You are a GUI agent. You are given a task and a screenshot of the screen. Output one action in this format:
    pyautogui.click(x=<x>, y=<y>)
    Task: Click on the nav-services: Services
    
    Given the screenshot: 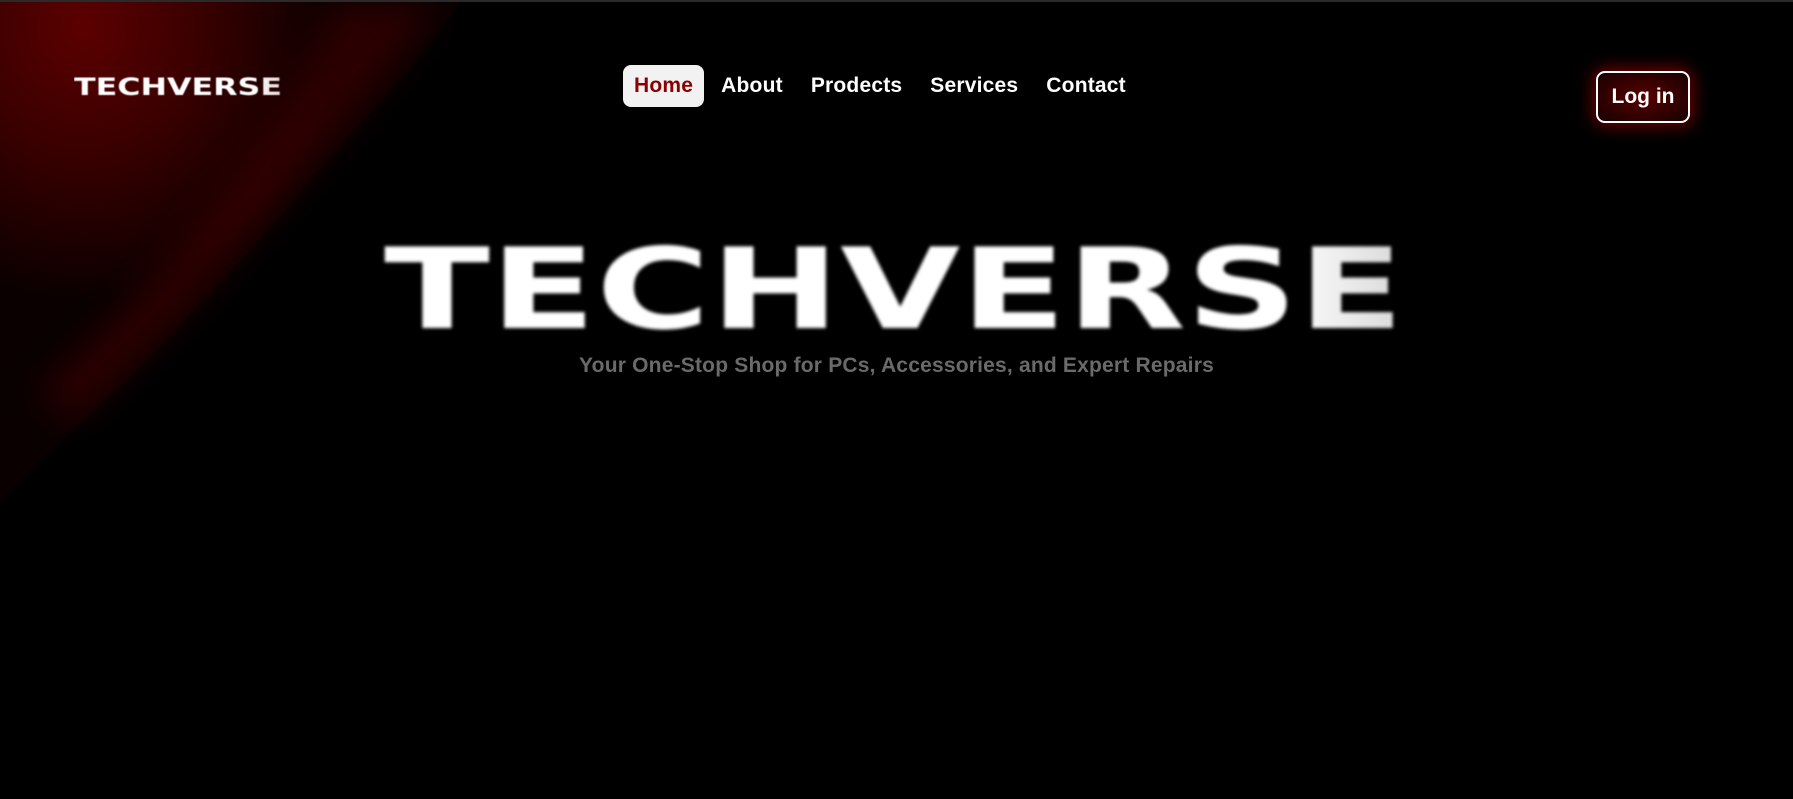 What is the action you would take?
    pyautogui.click(x=974, y=86)
    